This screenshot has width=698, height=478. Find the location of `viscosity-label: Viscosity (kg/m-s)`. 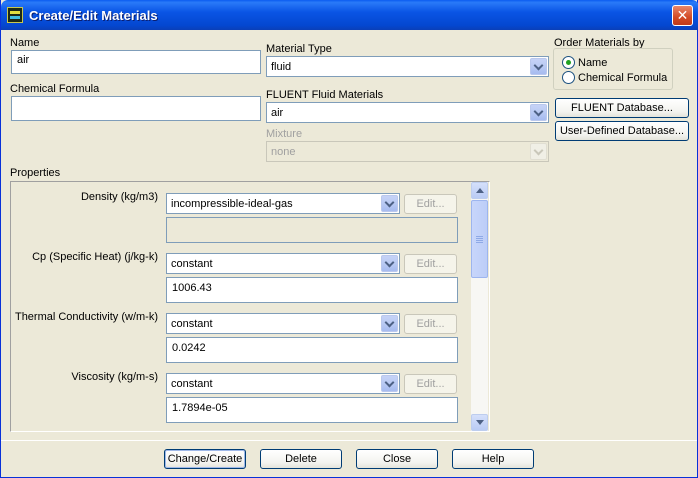

viscosity-label: Viscosity (kg/m-s) is located at coordinates (114, 377).